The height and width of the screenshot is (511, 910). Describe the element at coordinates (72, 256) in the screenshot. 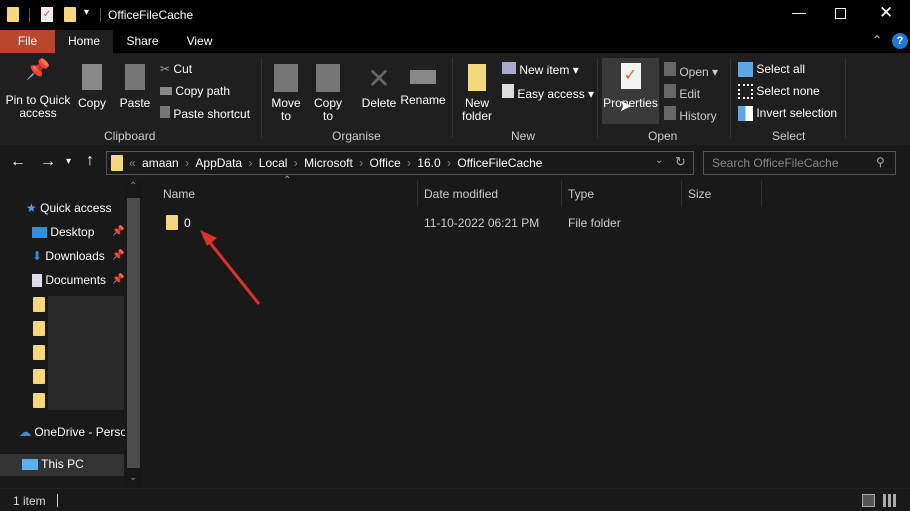

I see `nav-downloads: ⬇ Downloads` at that location.